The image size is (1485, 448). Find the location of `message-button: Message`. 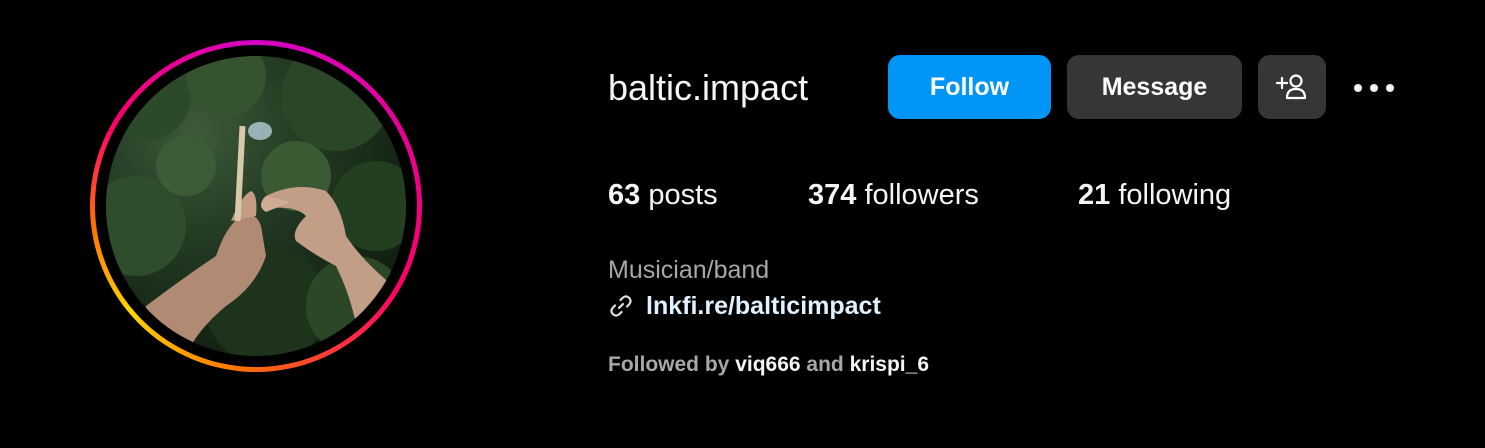

message-button: Message is located at coordinates (1154, 87).